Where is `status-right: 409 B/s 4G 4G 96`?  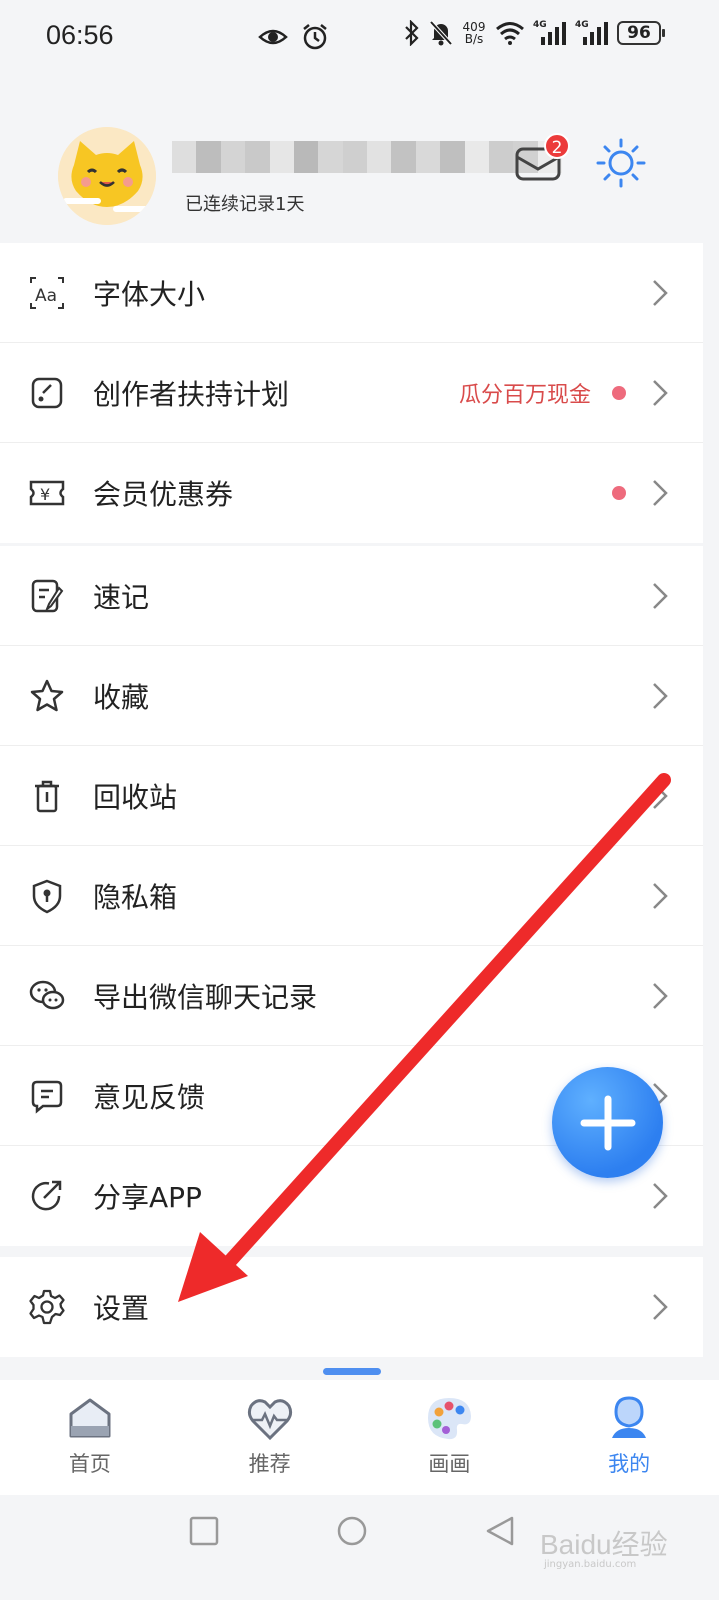
status-right: 409 B/s 4G 4G 96 is located at coordinates (534, 33).